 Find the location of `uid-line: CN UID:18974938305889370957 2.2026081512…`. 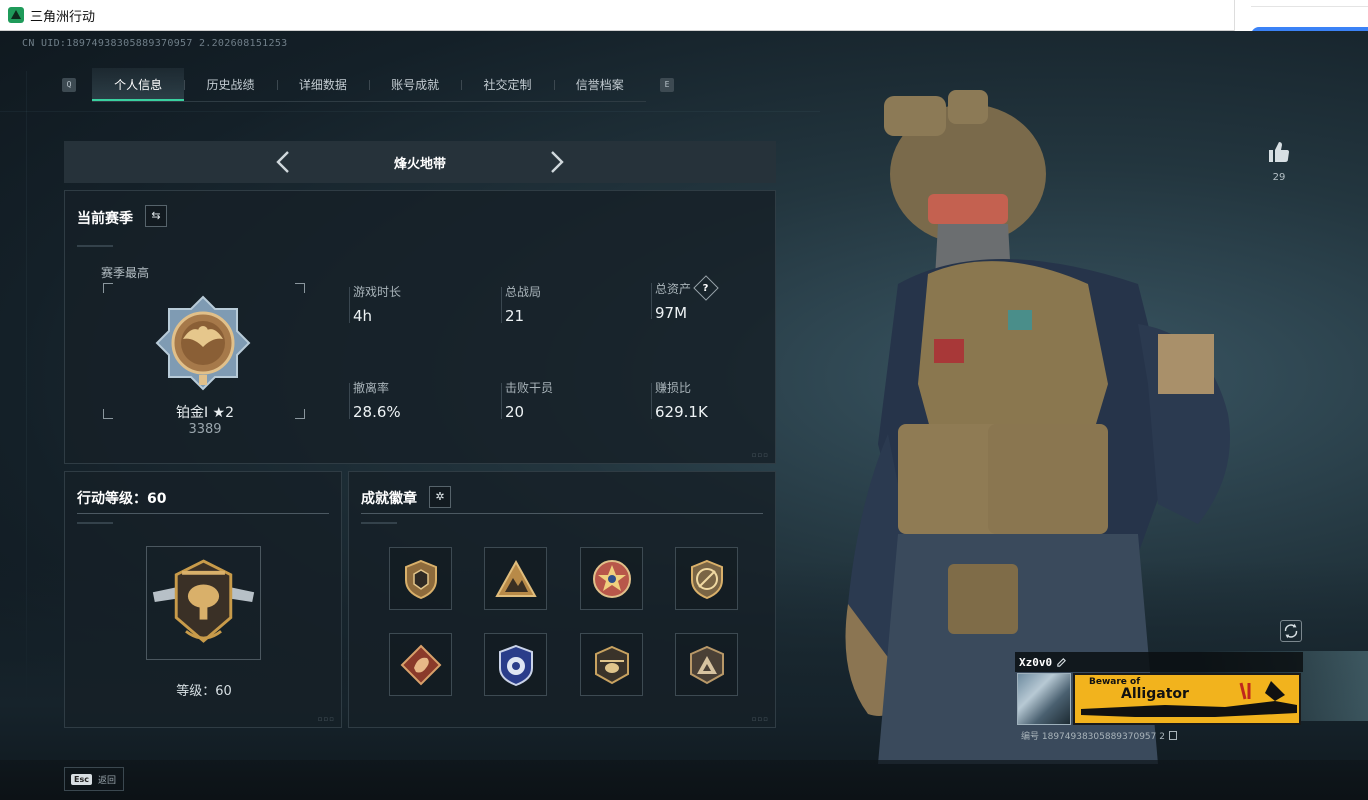

uid-line: CN UID:18974938305889370957 2.2026081512… is located at coordinates (155, 43).